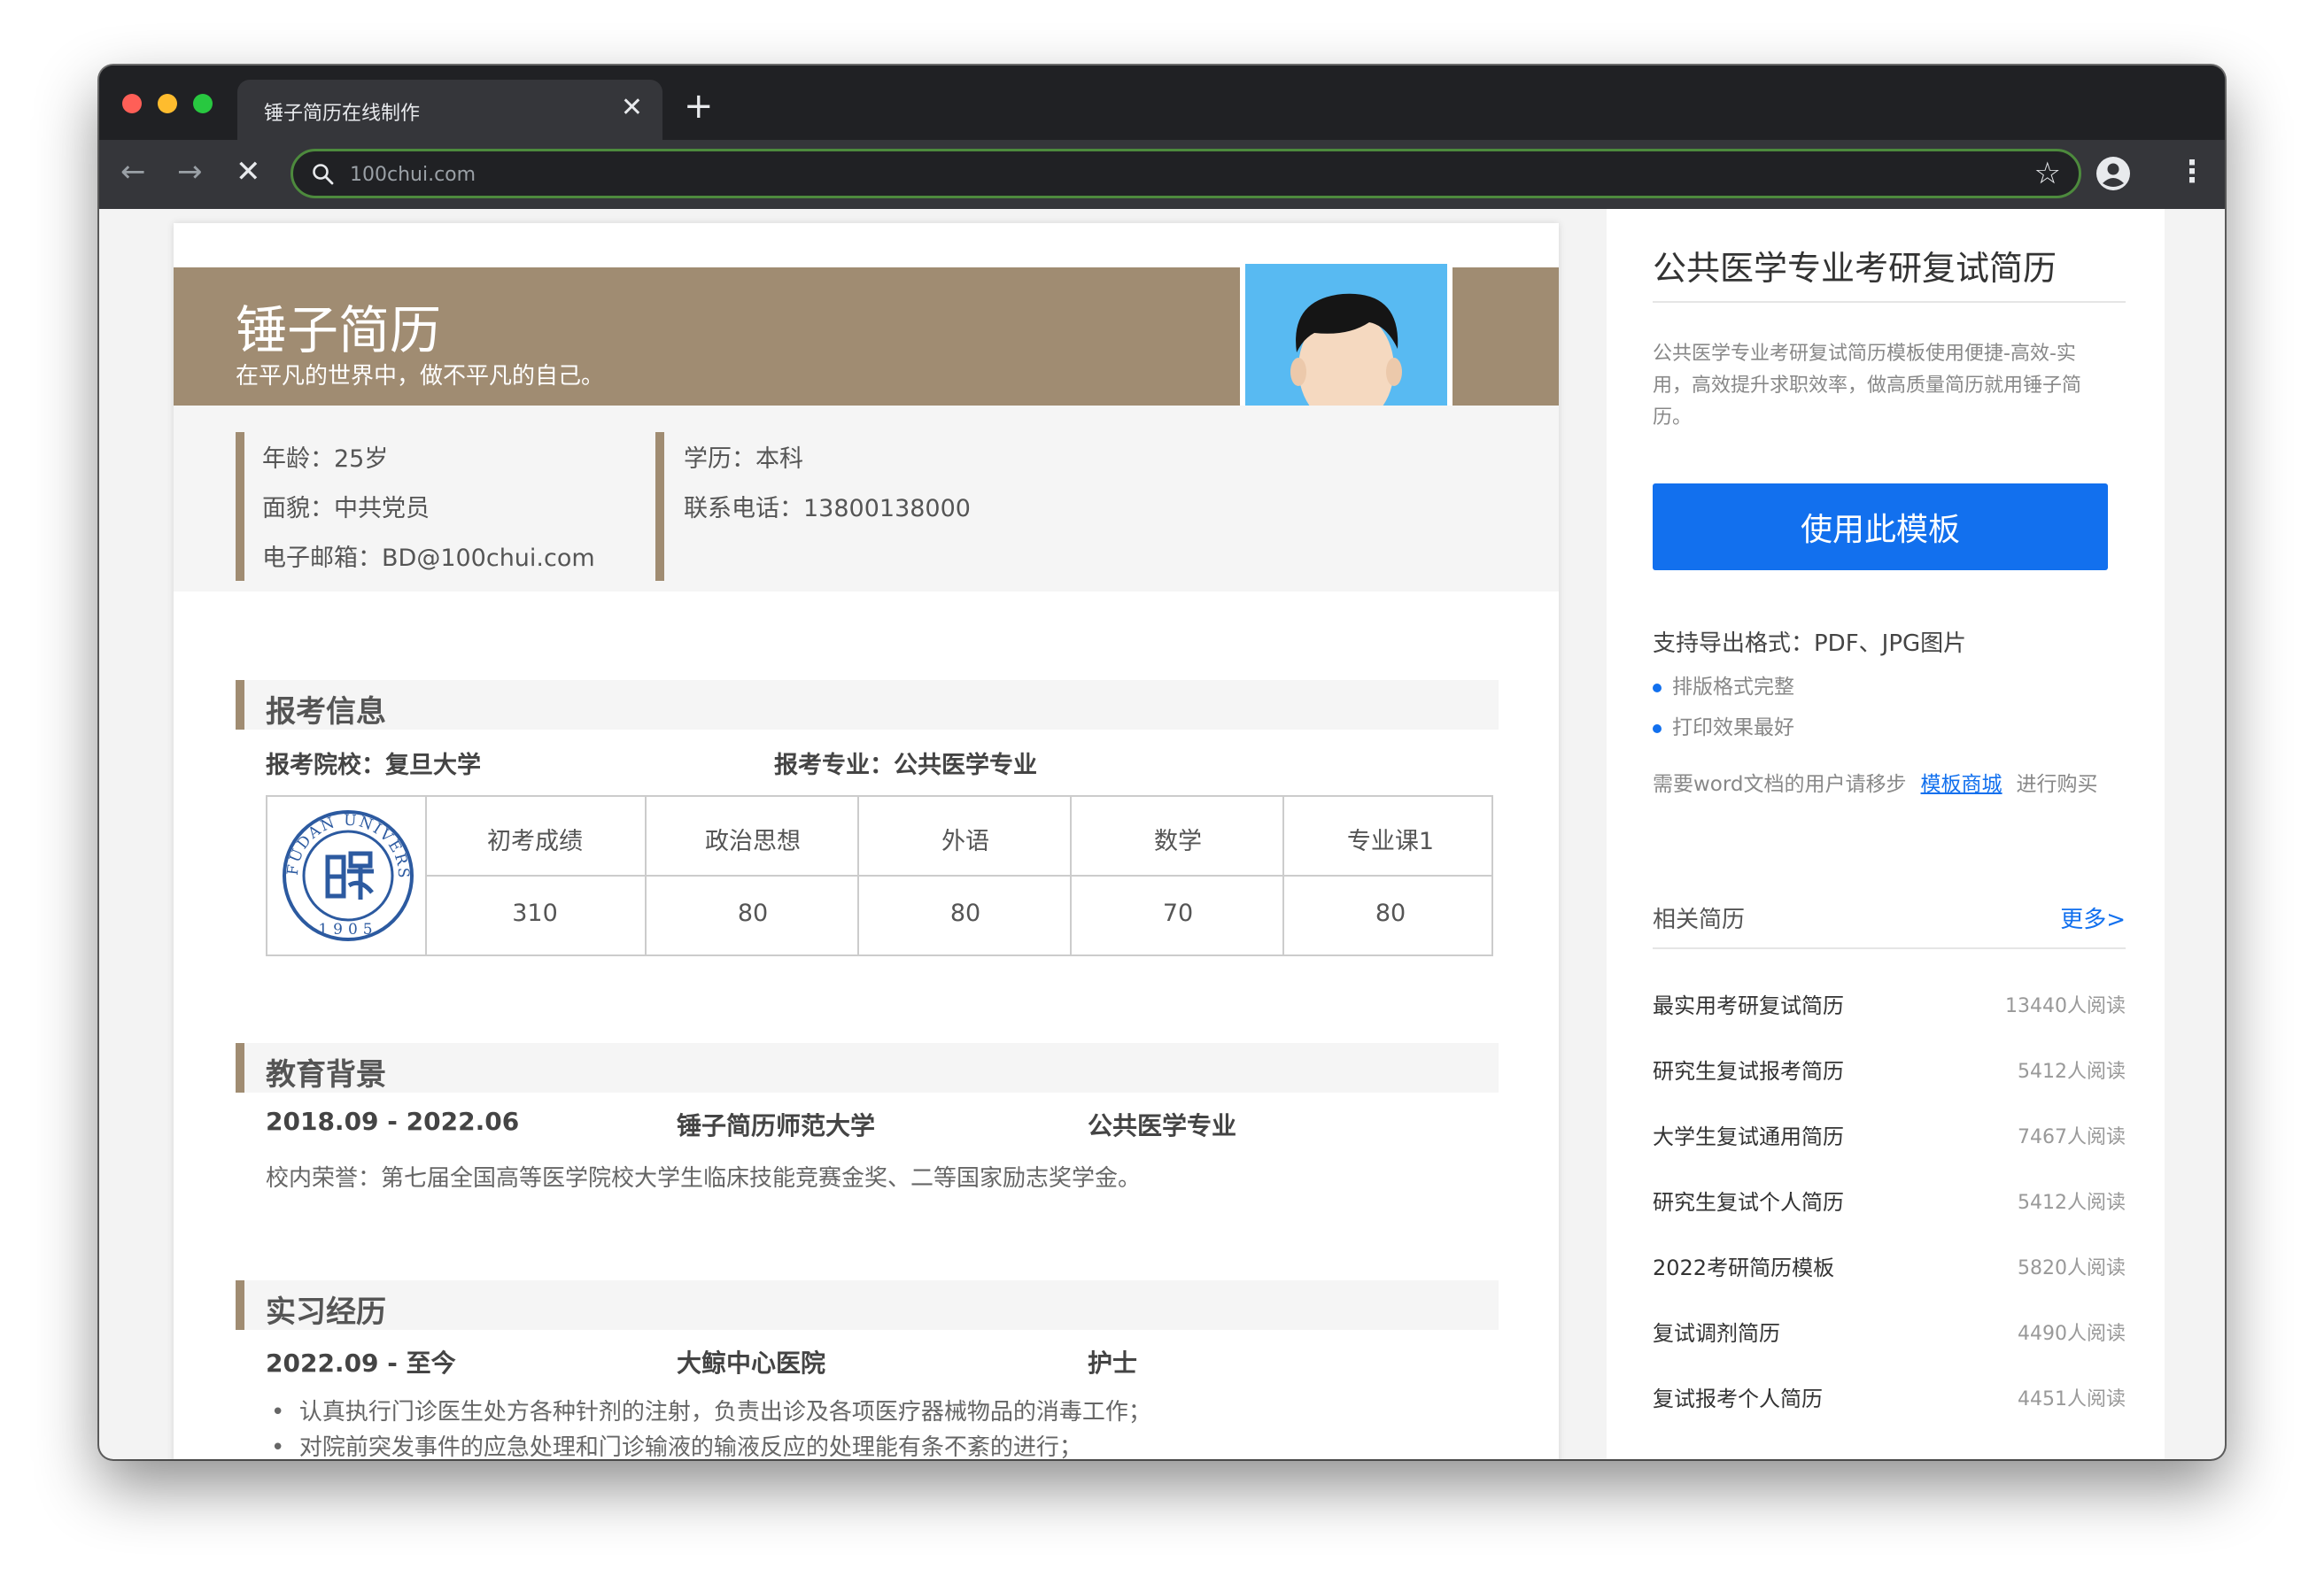 The width and height of the screenshot is (2324, 1592). What do you see at coordinates (2072, 1268) in the screenshot?
I see `related-item-reads: 5820人阅读` at bounding box center [2072, 1268].